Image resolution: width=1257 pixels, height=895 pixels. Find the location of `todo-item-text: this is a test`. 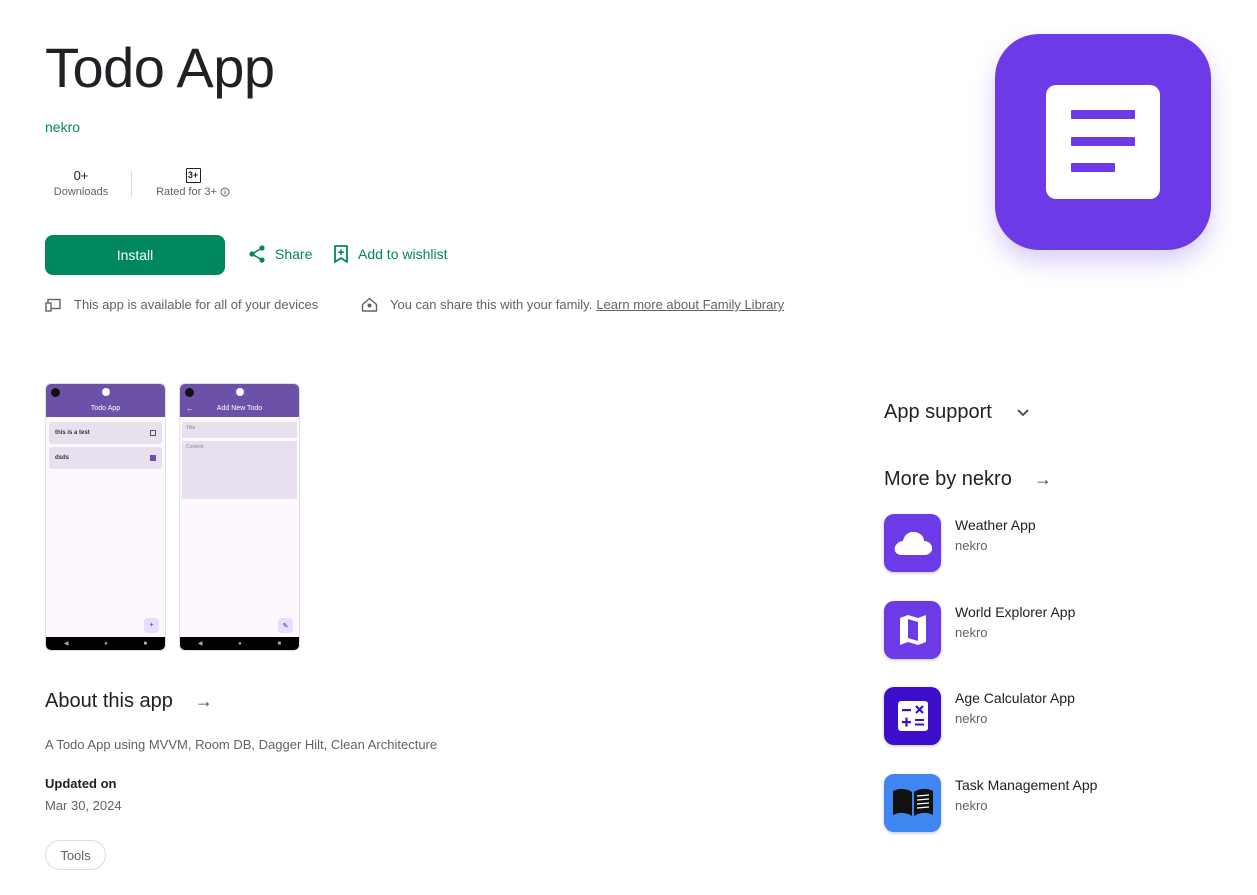

todo-item-text: this is a test is located at coordinates (72, 433).